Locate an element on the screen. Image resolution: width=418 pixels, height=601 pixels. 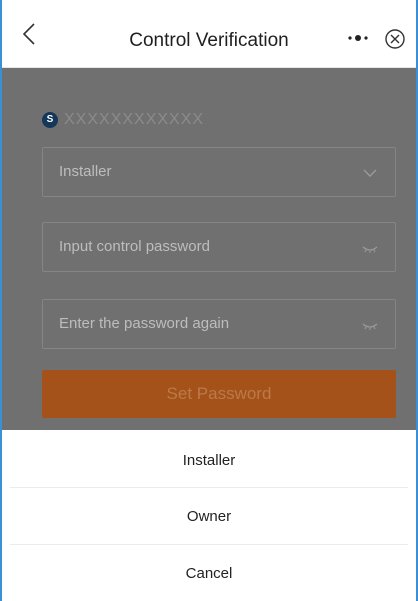
role-select: Installer is located at coordinates (219, 172).